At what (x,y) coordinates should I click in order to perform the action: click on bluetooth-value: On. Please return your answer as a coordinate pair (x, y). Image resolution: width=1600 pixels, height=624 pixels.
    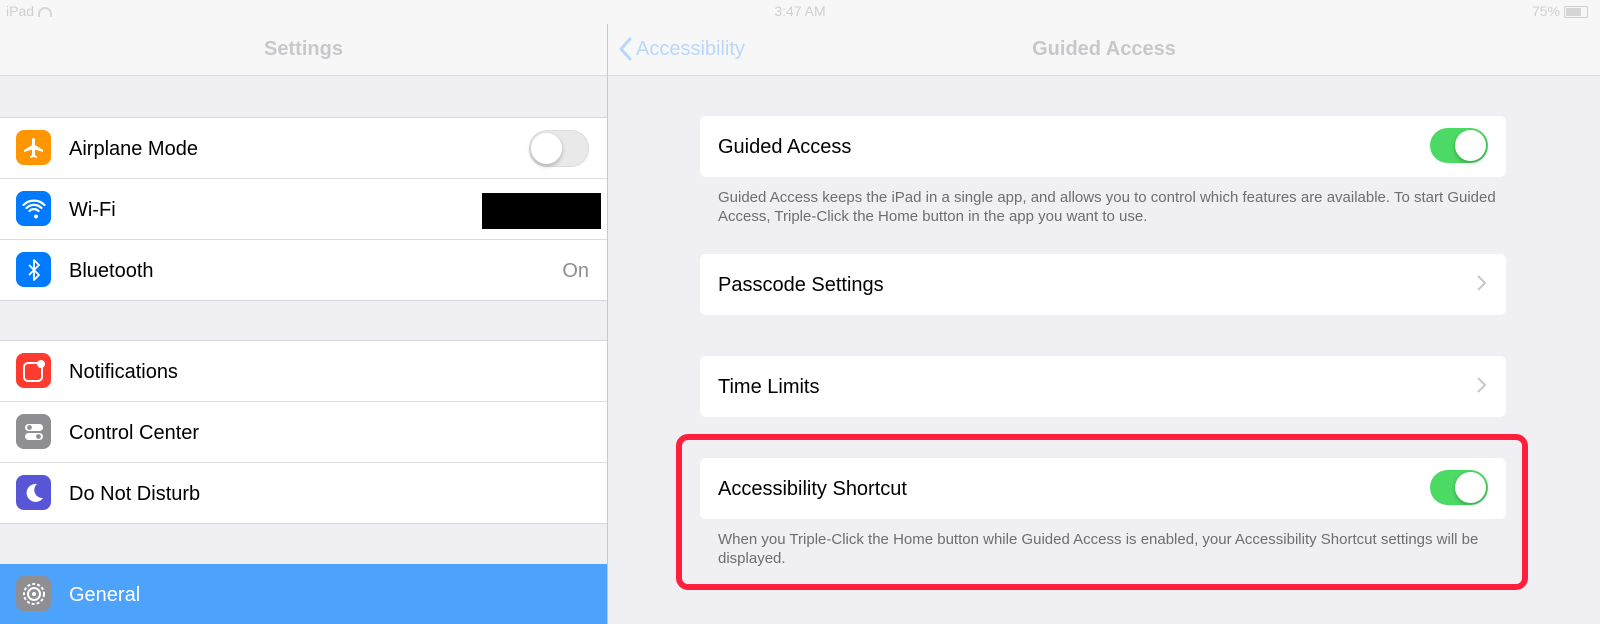
    Looking at the image, I should click on (575, 271).